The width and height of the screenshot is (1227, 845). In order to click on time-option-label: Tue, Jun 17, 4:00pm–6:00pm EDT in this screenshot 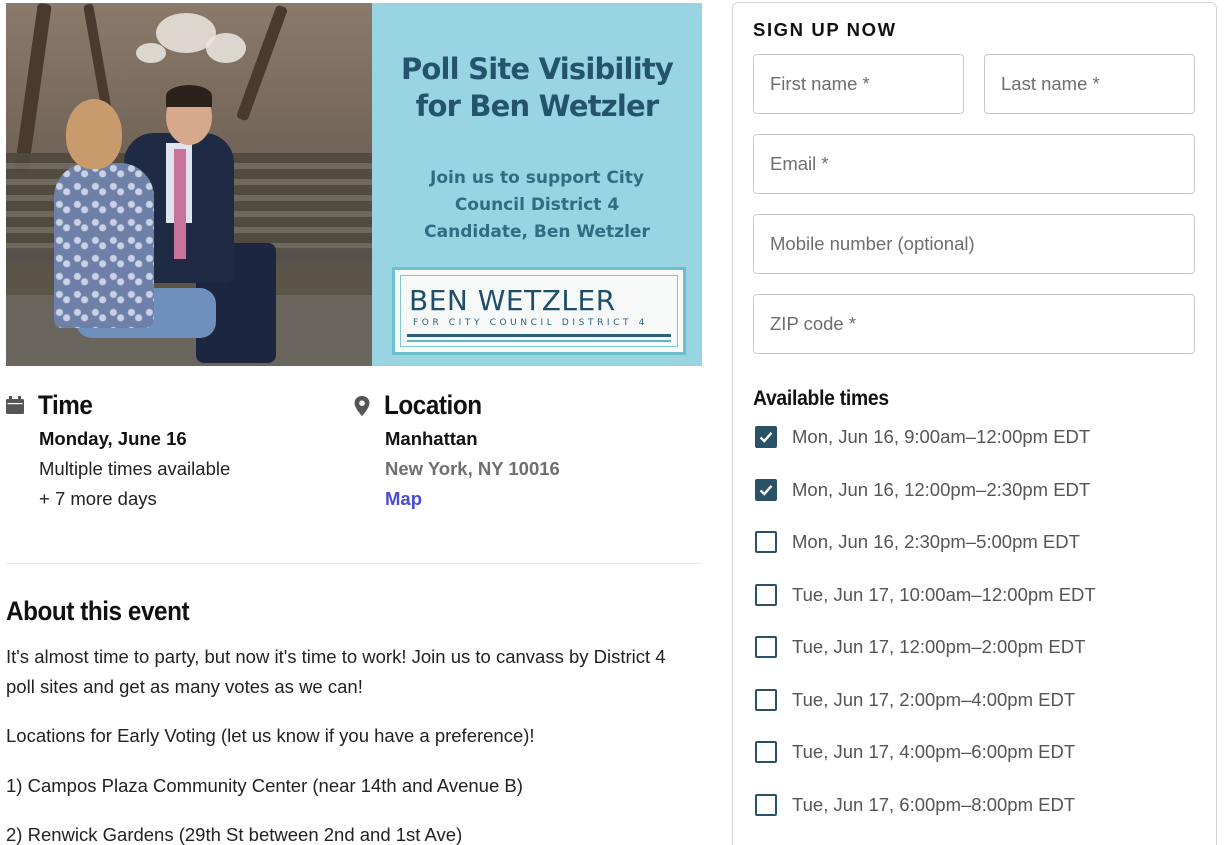, I will do `click(934, 751)`.